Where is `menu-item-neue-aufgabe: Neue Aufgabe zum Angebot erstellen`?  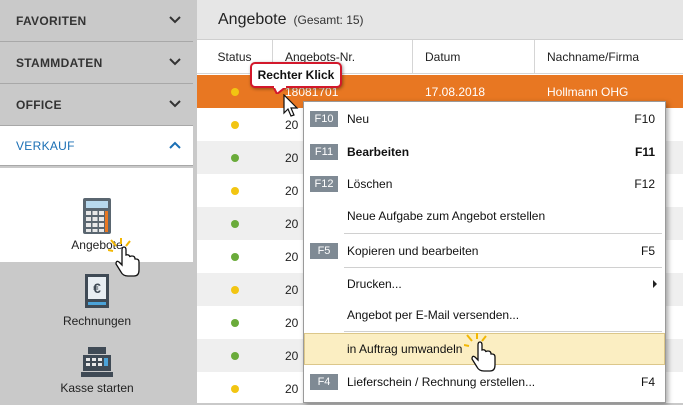
menu-item-neue-aufgabe: Neue Aufgabe zum Angebot erstellen is located at coordinates (484, 216).